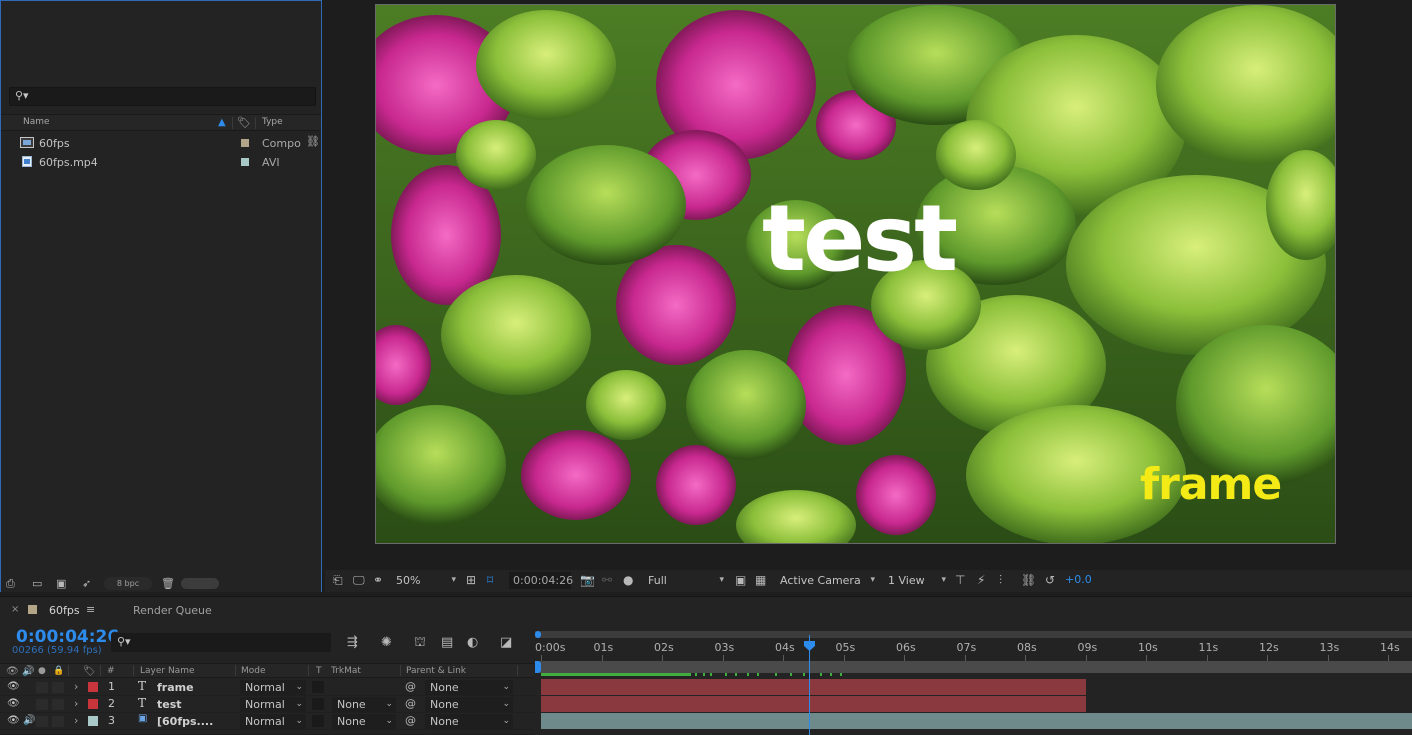 The image size is (1412, 735). Describe the element at coordinates (200, 583) in the screenshot. I see `project-scrollbar` at that location.